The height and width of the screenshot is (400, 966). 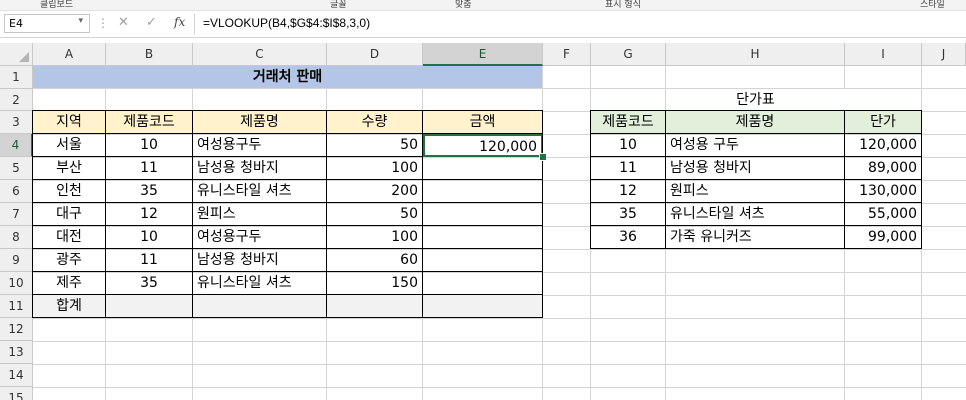 I want to click on enter-icon: ✓, so click(x=151, y=22).